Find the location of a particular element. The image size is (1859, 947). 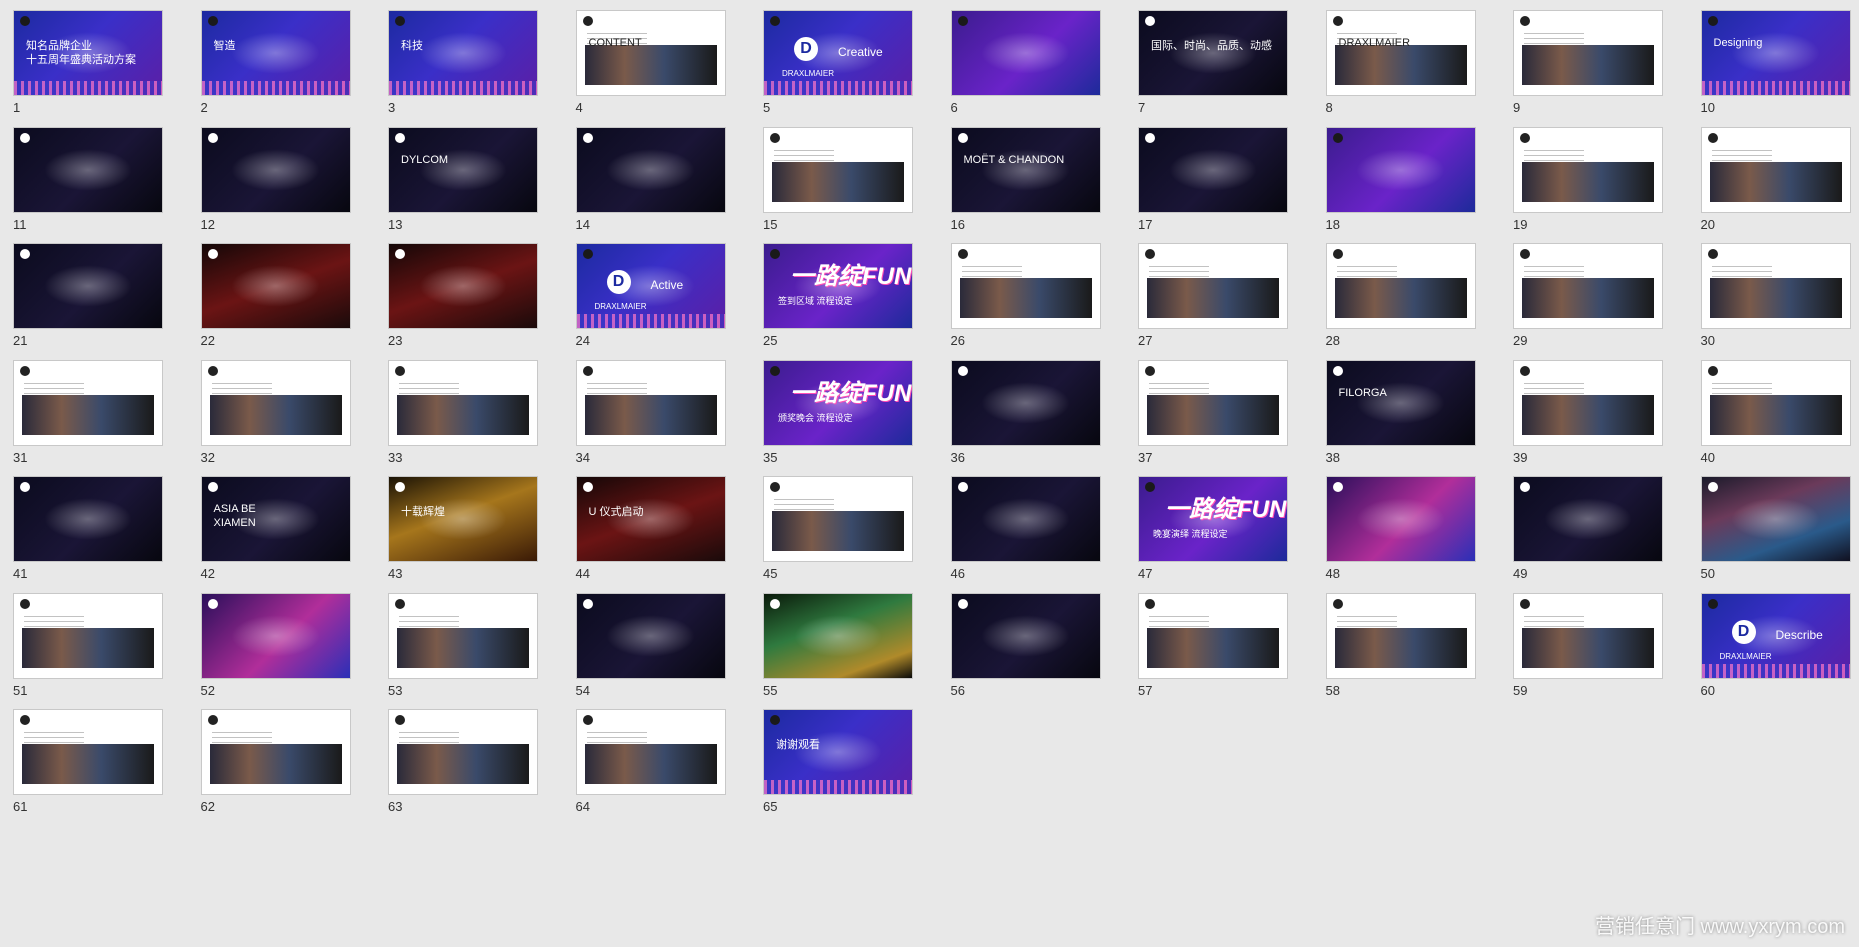

slide-number: 53 is located at coordinates (395, 690).